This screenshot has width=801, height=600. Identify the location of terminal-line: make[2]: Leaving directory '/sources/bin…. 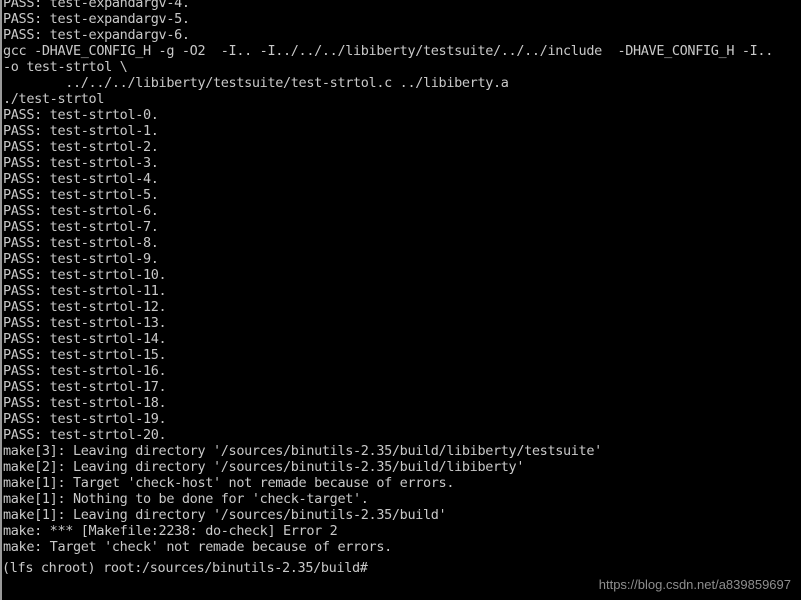
(264, 467).